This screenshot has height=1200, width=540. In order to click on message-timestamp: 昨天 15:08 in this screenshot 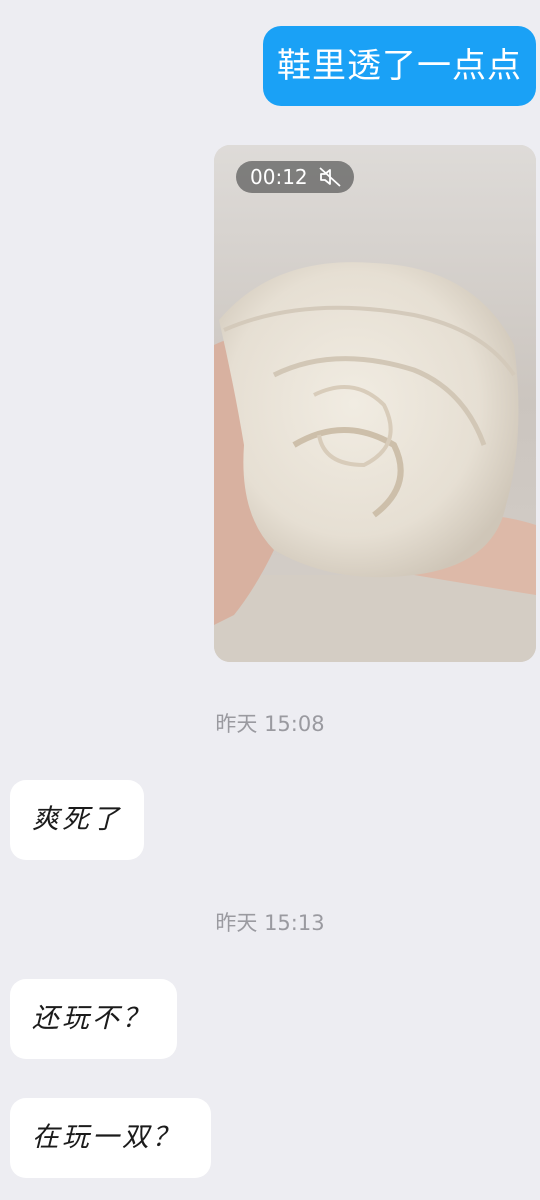, I will do `click(270, 724)`.